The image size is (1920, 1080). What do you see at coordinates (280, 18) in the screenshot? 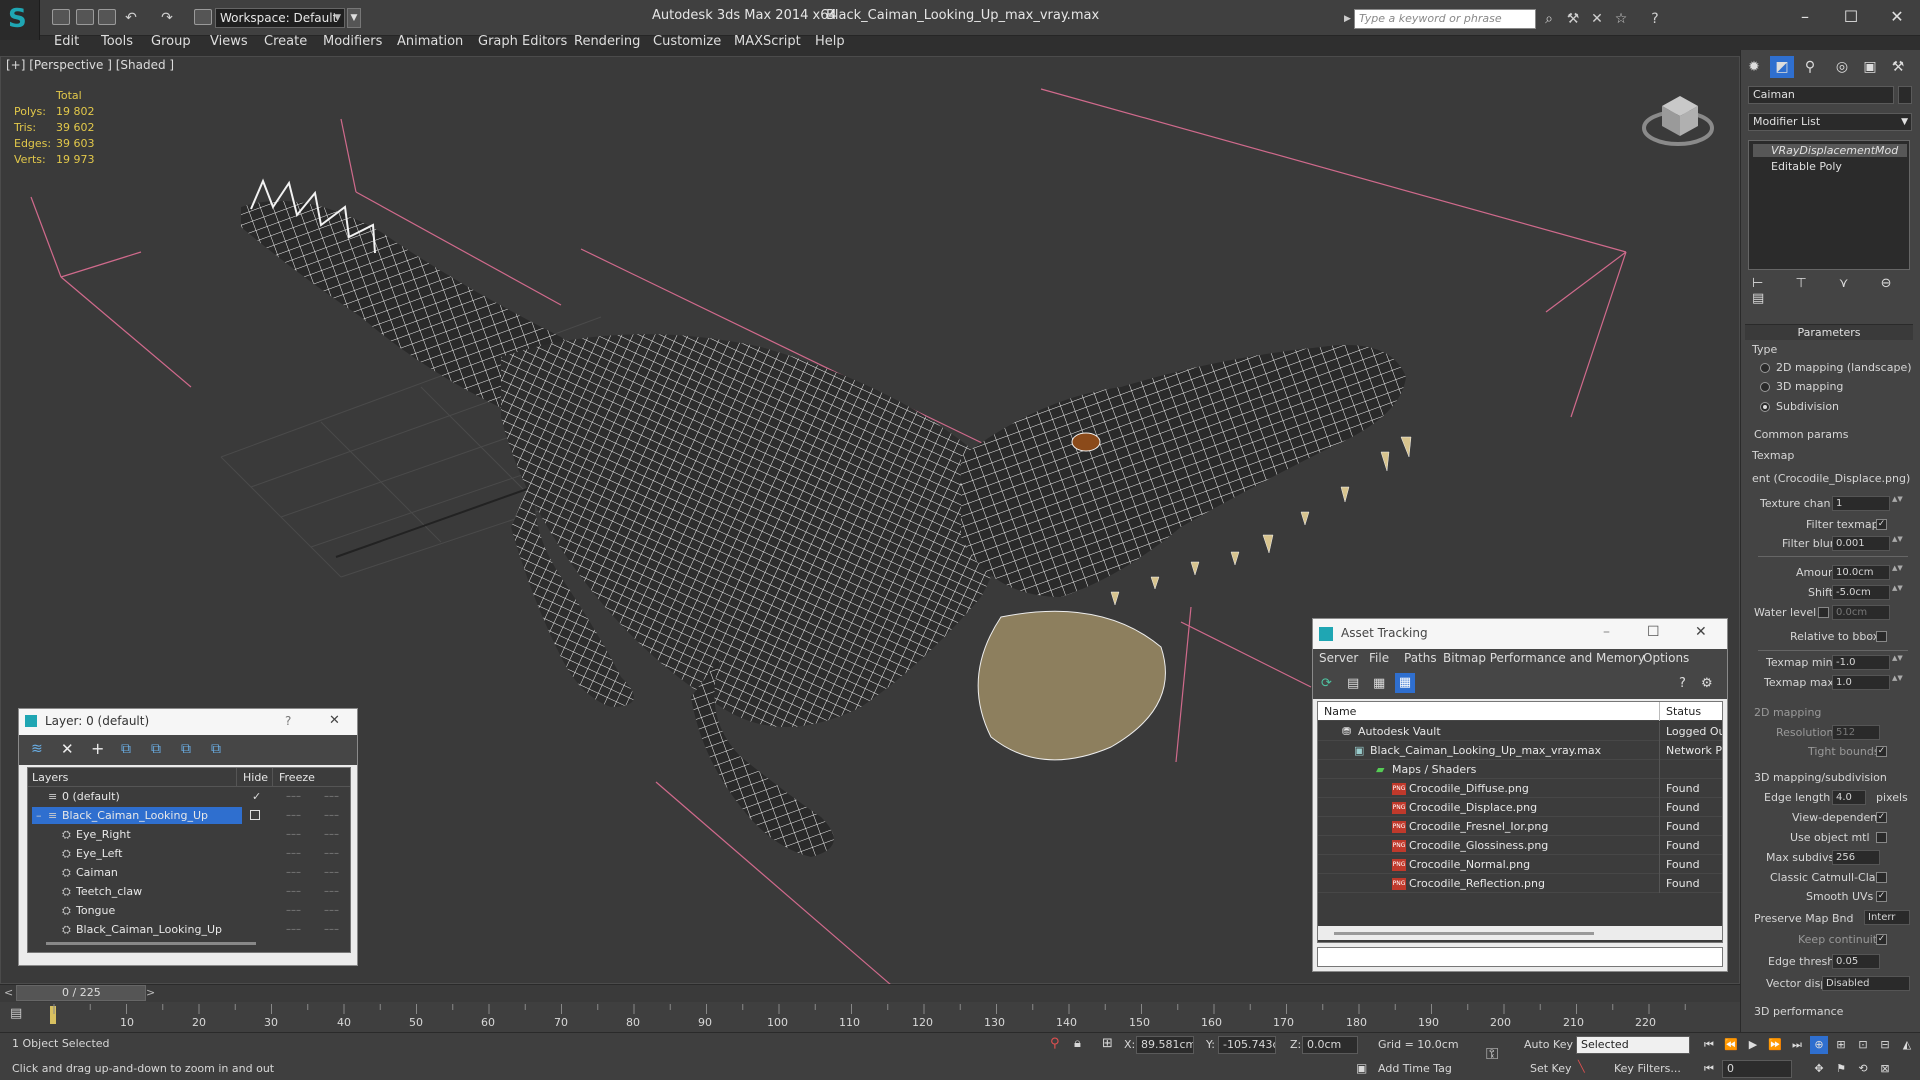
I see `workspace-dropdown: Workspace: Default ▼` at bounding box center [280, 18].